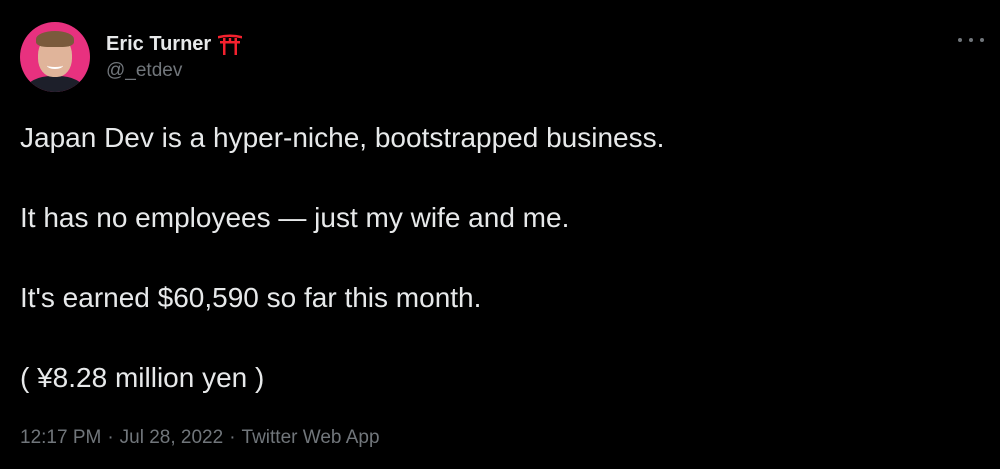 The width and height of the screenshot is (1000, 469). I want to click on more-options-icon, so click(971, 40).